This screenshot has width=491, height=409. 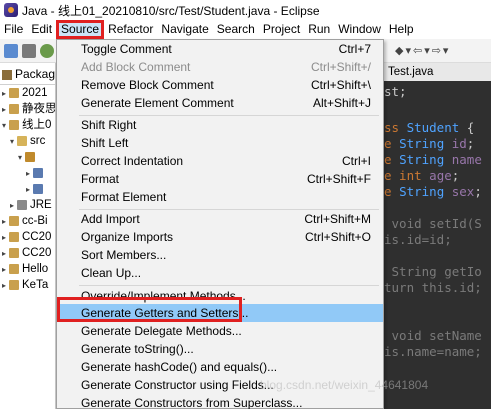 I want to click on menu-item-organize-imports: Organize Imports Ctrl+Shift+O, so click(x=220, y=237).